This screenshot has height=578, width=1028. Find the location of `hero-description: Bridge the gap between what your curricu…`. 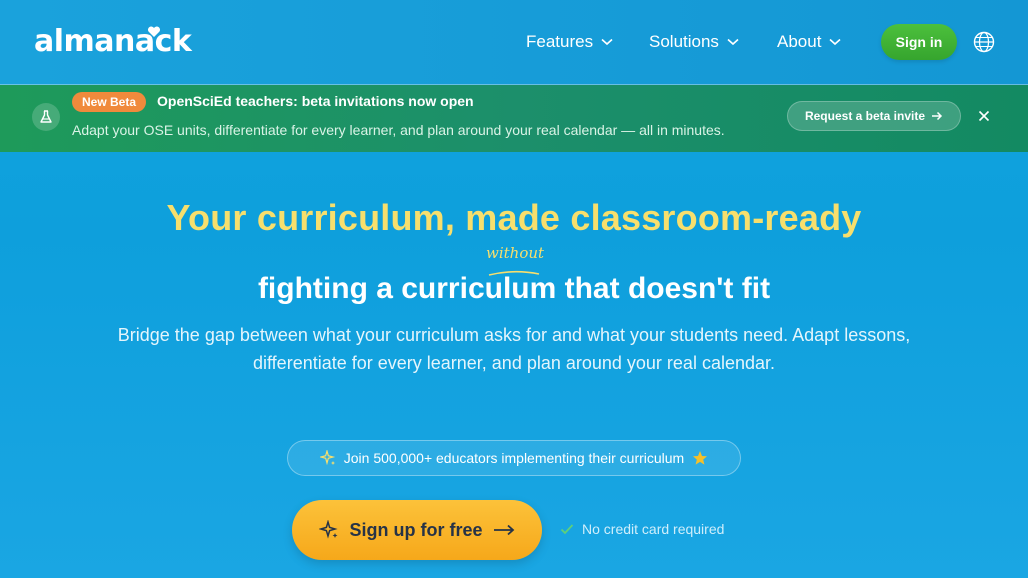

hero-description: Bridge the gap between what your curricu… is located at coordinates (514, 349).